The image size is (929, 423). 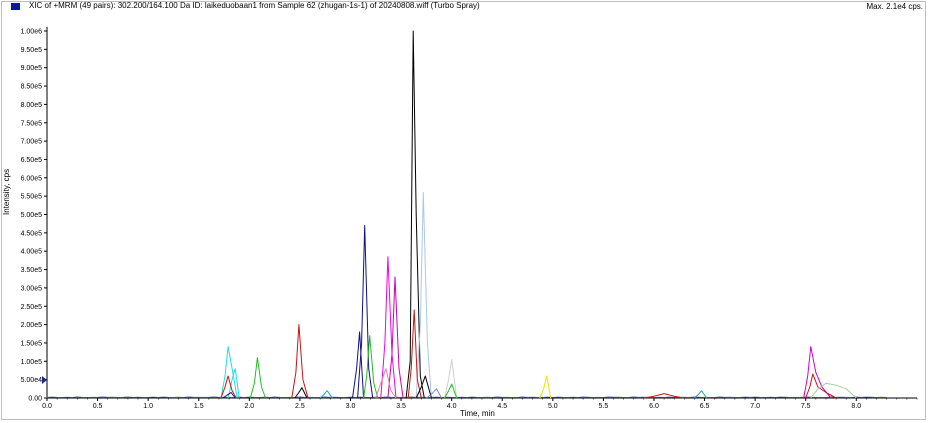 What do you see at coordinates (32, 215) in the screenshot?
I see `y-tick-label: 5.00e5` at bounding box center [32, 215].